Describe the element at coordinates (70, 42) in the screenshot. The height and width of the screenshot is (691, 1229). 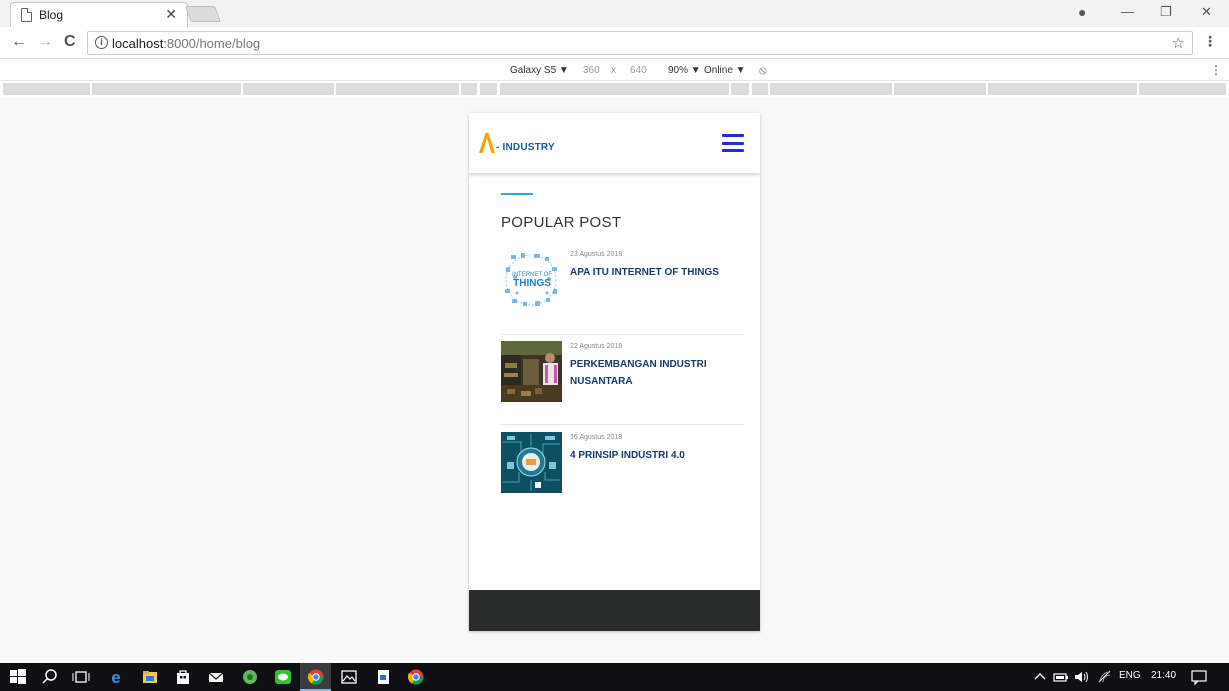
I see `reload-button: C` at that location.